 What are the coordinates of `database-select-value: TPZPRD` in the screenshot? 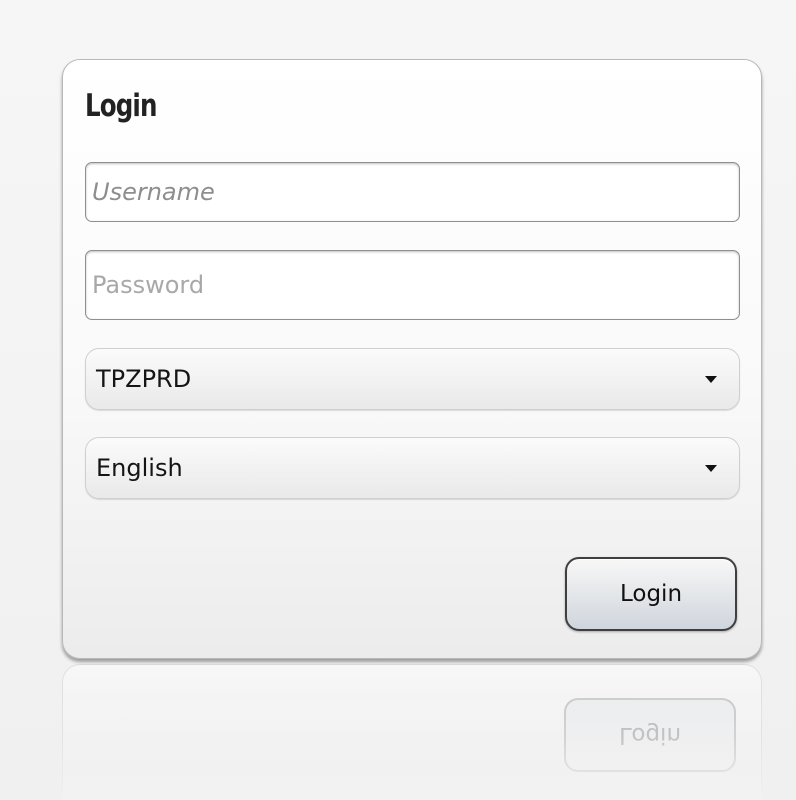 It's located at (144, 379).